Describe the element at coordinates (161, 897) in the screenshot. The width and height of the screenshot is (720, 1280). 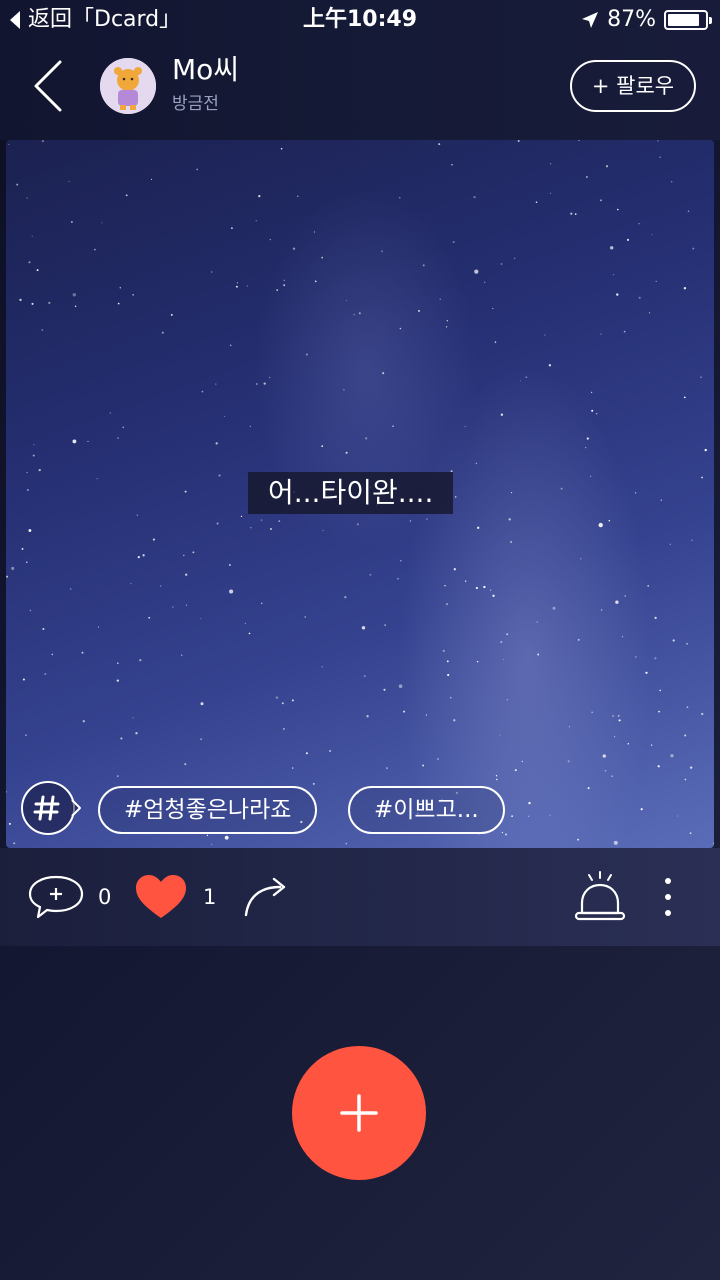
I see `like-button` at that location.